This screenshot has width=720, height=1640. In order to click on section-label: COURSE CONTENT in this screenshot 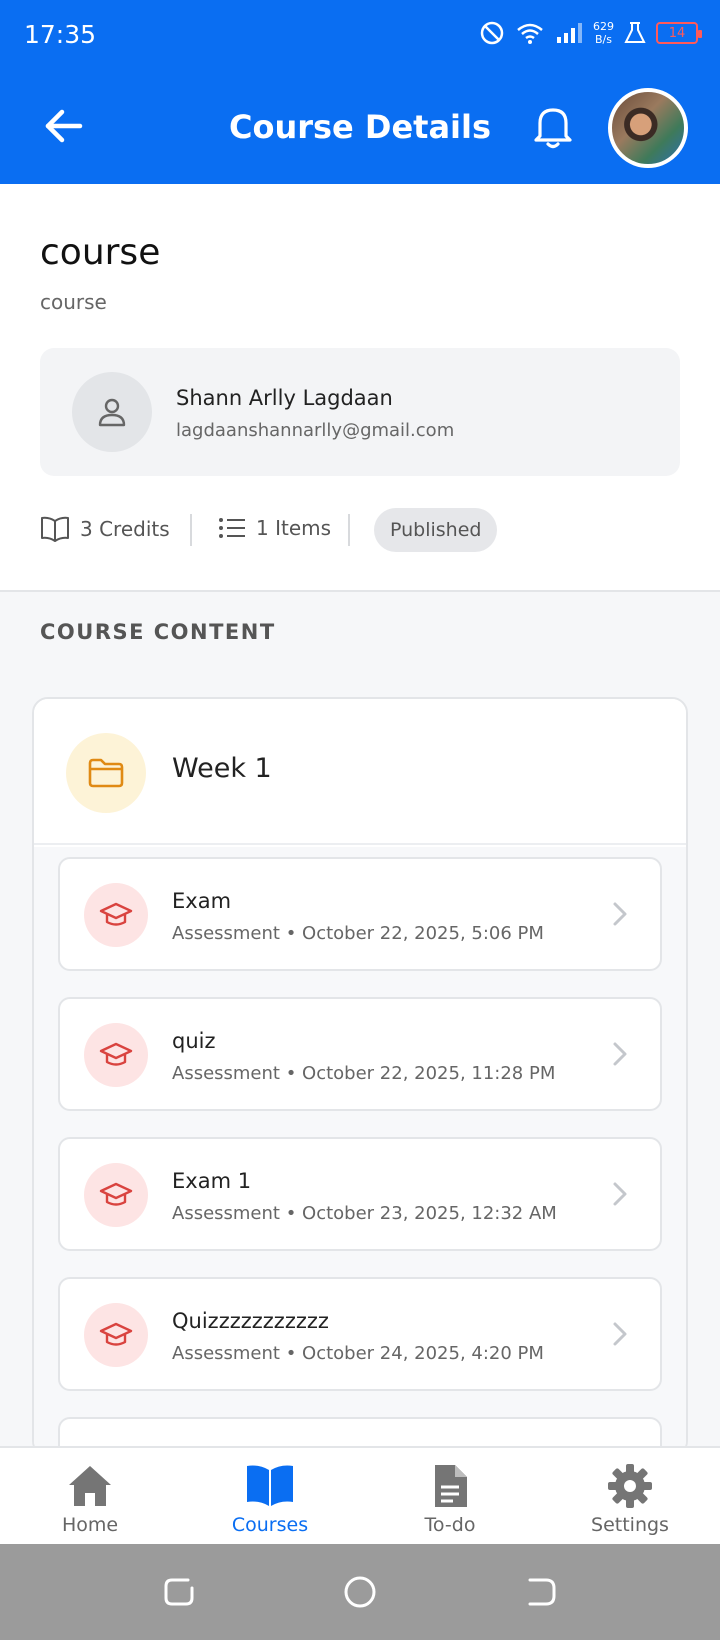, I will do `click(158, 632)`.